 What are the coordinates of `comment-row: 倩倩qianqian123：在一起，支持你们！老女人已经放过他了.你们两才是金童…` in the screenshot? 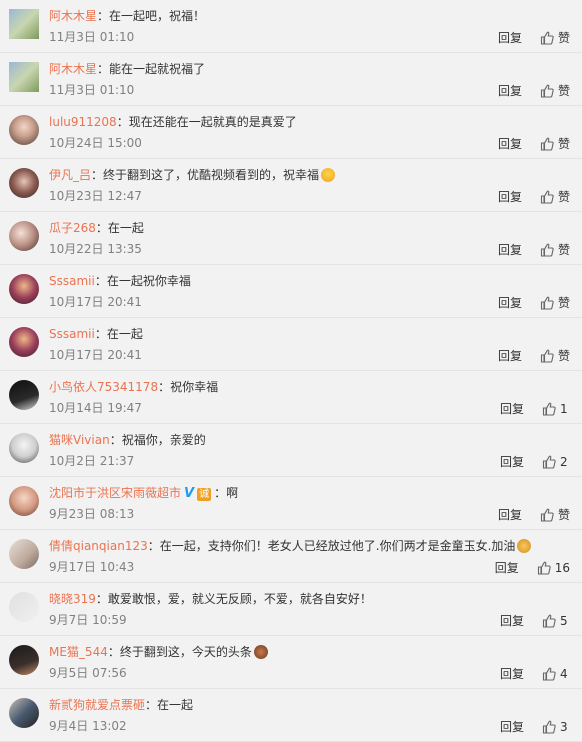 It's located at (291, 556).